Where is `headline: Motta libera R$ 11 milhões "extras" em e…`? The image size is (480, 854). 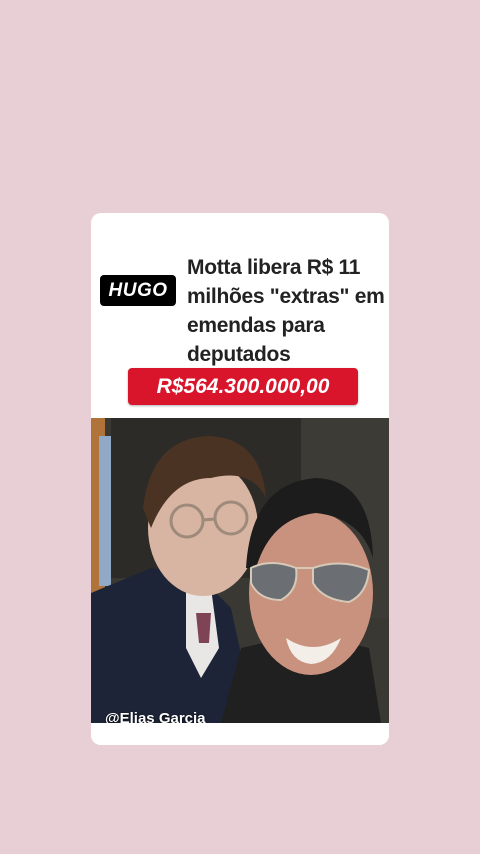
headline: Motta libera R$ 11 milhões "extras" em e… is located at coordinates (286, 311).